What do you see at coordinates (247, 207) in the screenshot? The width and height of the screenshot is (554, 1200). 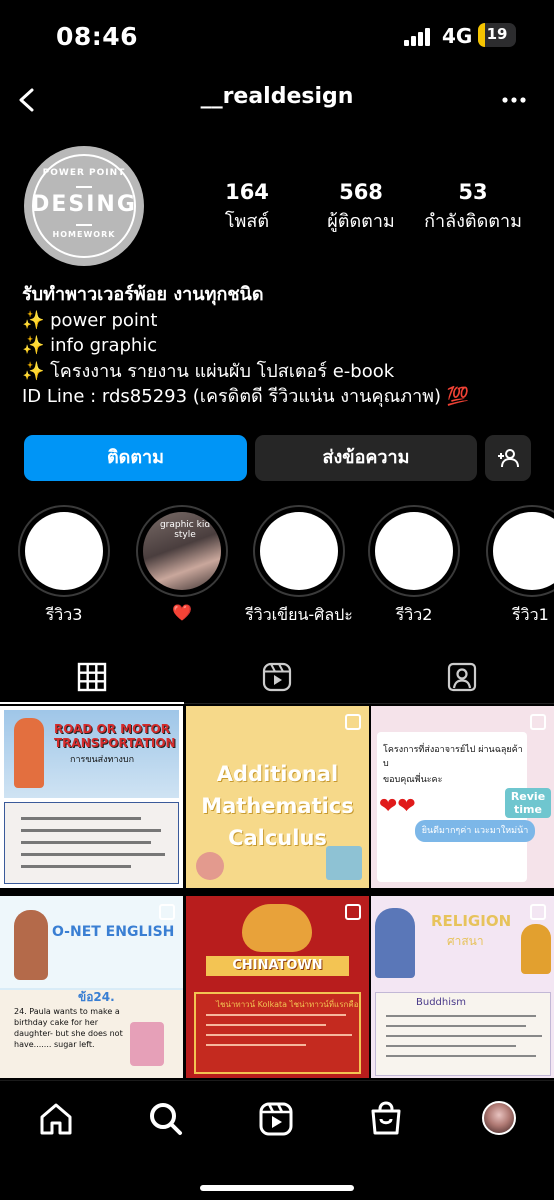 I see `stat-posts: 164 โพสต์` at bounding box center [247, 207].